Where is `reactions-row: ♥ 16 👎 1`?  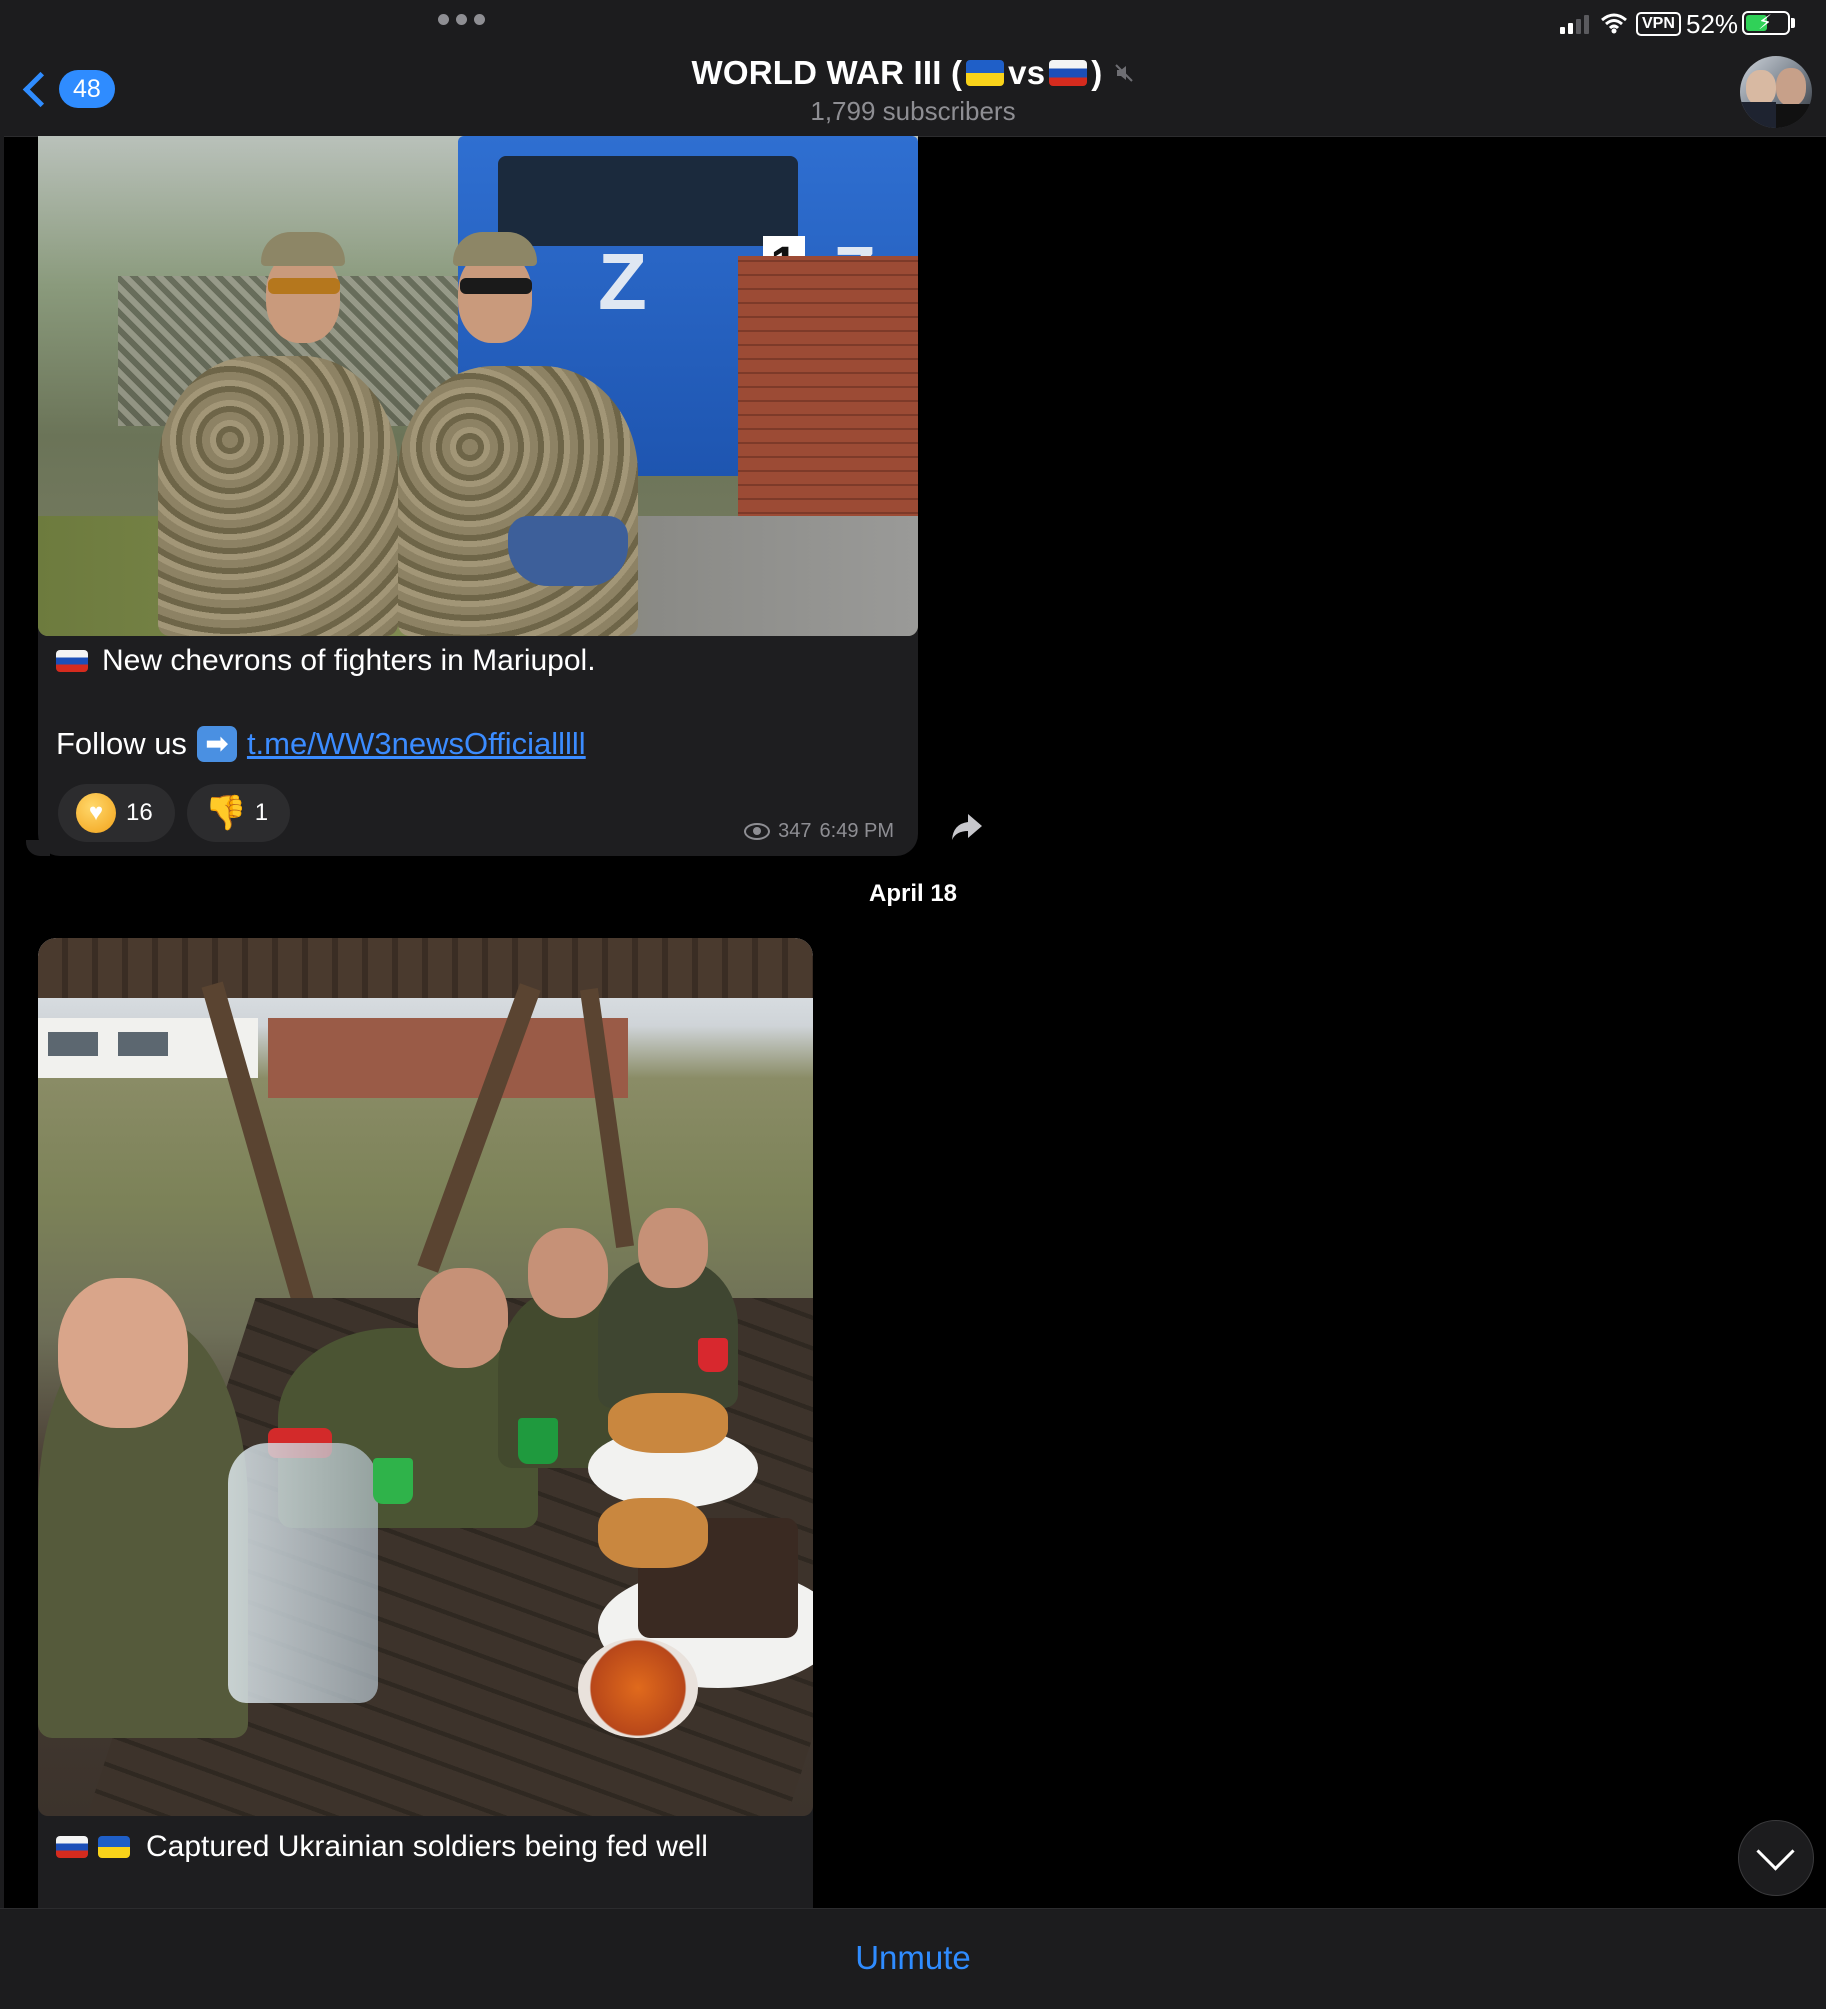
reactions-row: ♥ 16 👎 1 is located at coordinates (174, 813).